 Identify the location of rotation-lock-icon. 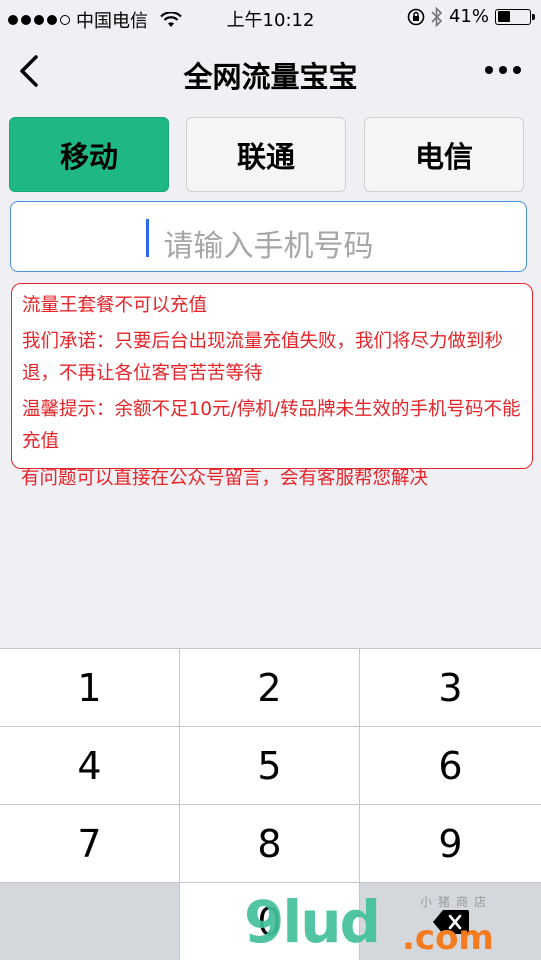
(416, 16).